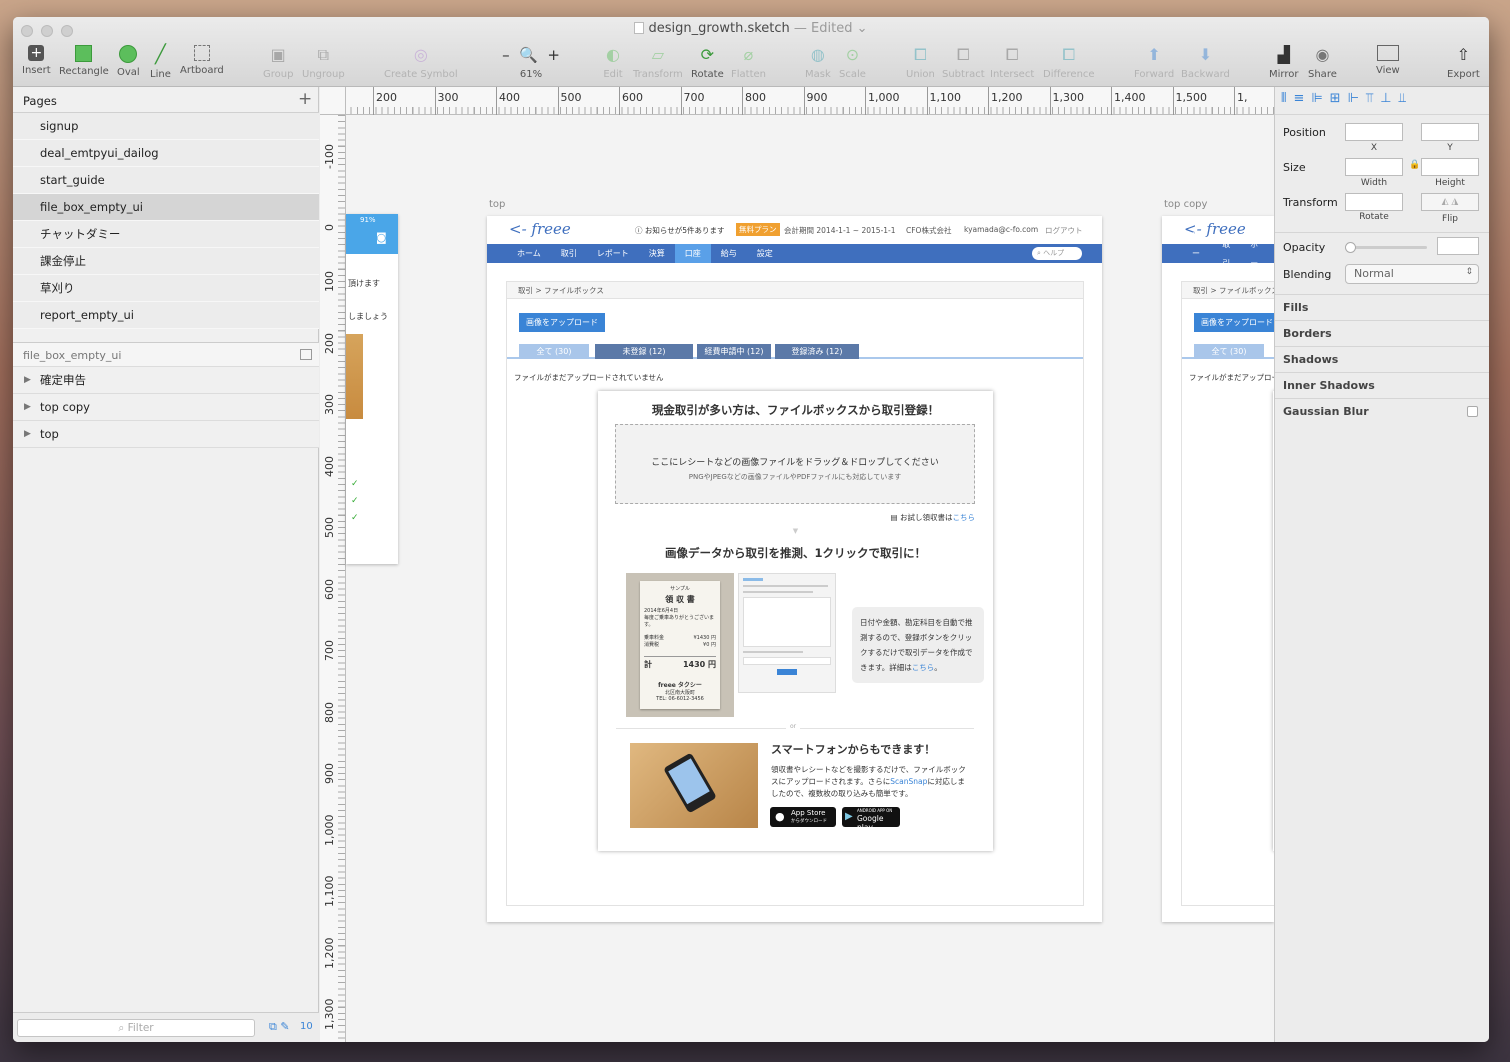 Image resolution: width=1510 pixels, height=1062 pixels. What do you see at coordinates (818, 62) in the screenshot?
I see `mask-button: ◍ Mask` at bounding box center [818, 62].